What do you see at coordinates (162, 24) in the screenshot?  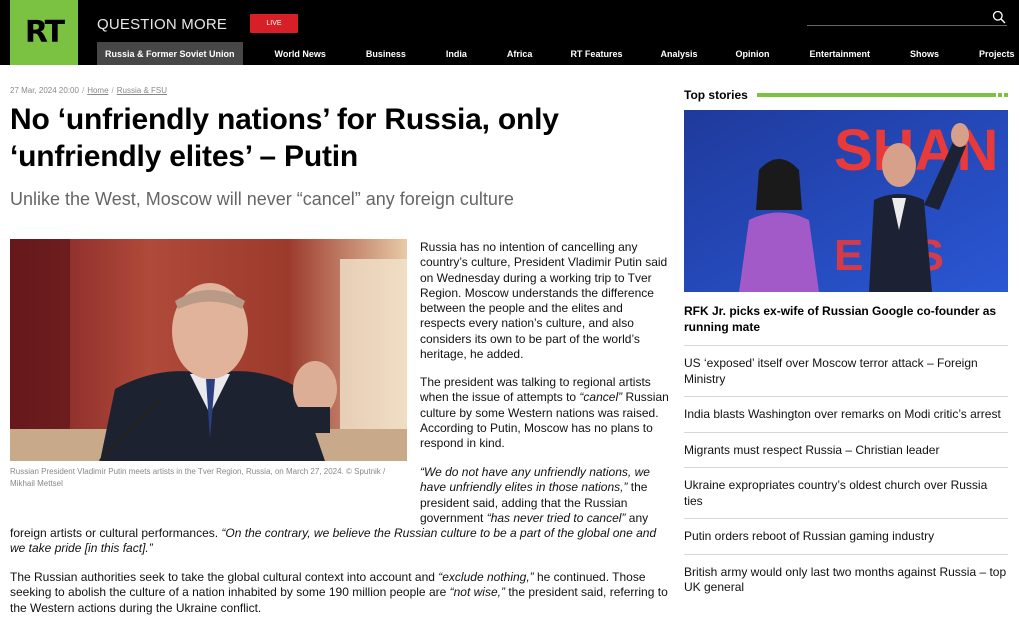 I see `tagline: QUESTION MORE` at bounding box center [162, 24].